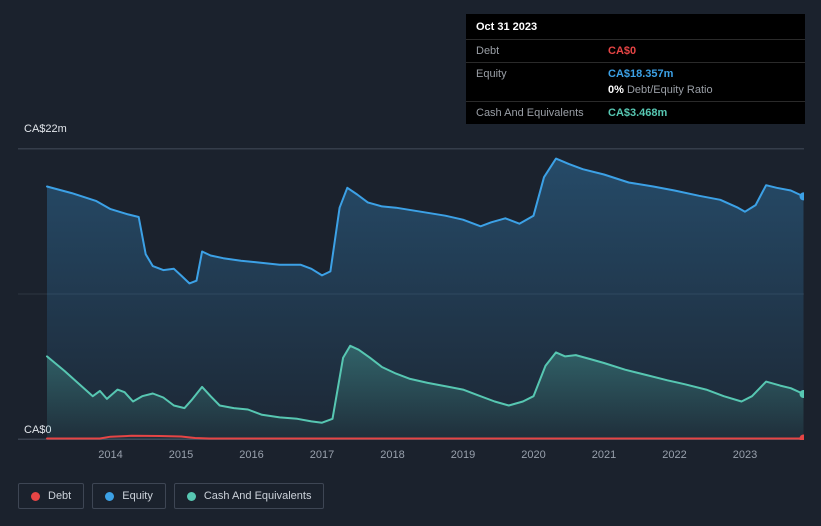 The image size is (821, 526). I want to click on tooltip-cash-row: Cash And Equivalents CA$3.468m, so click(635, 113).